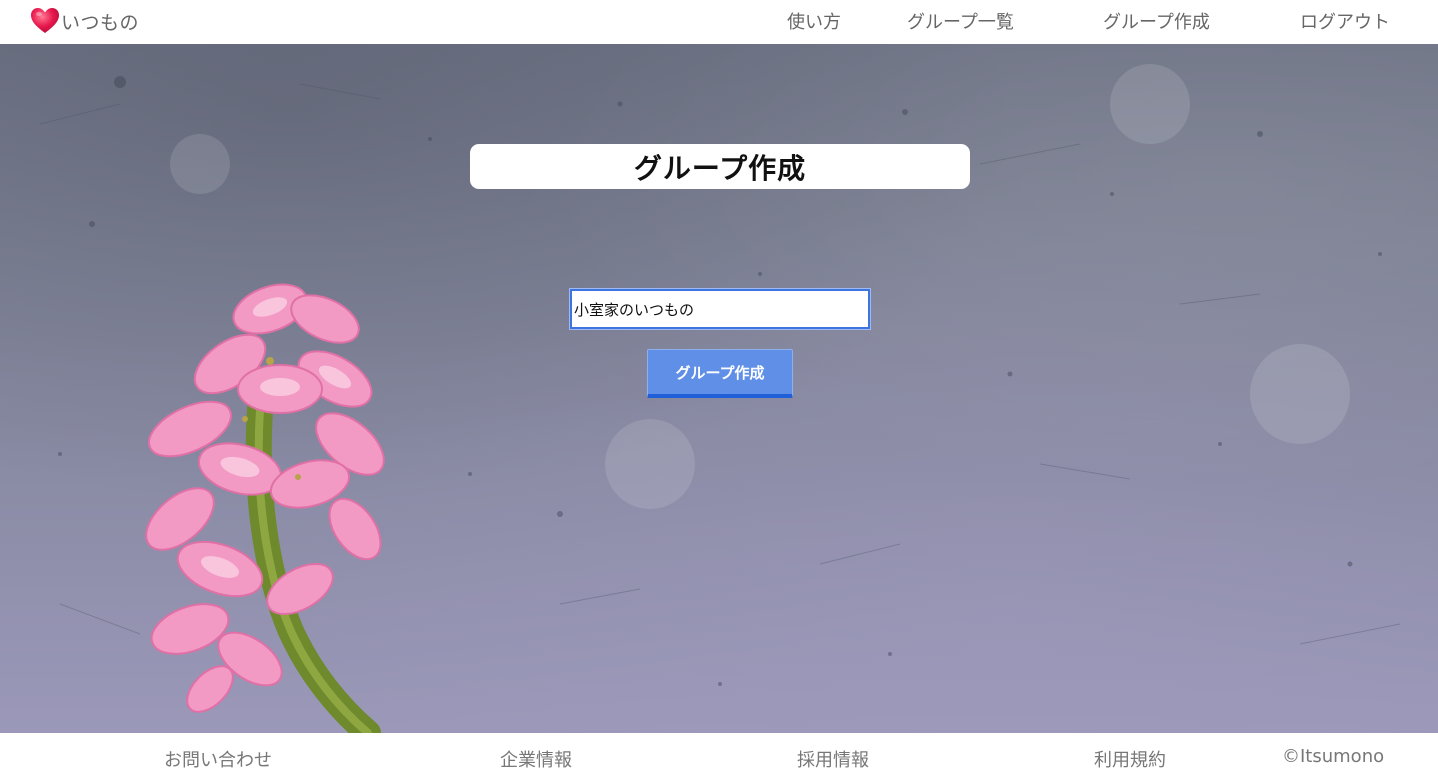 This screenshot has height=775, width=1438. I want to click on footer-terms-link: 利用規約, so click(1130, 759).